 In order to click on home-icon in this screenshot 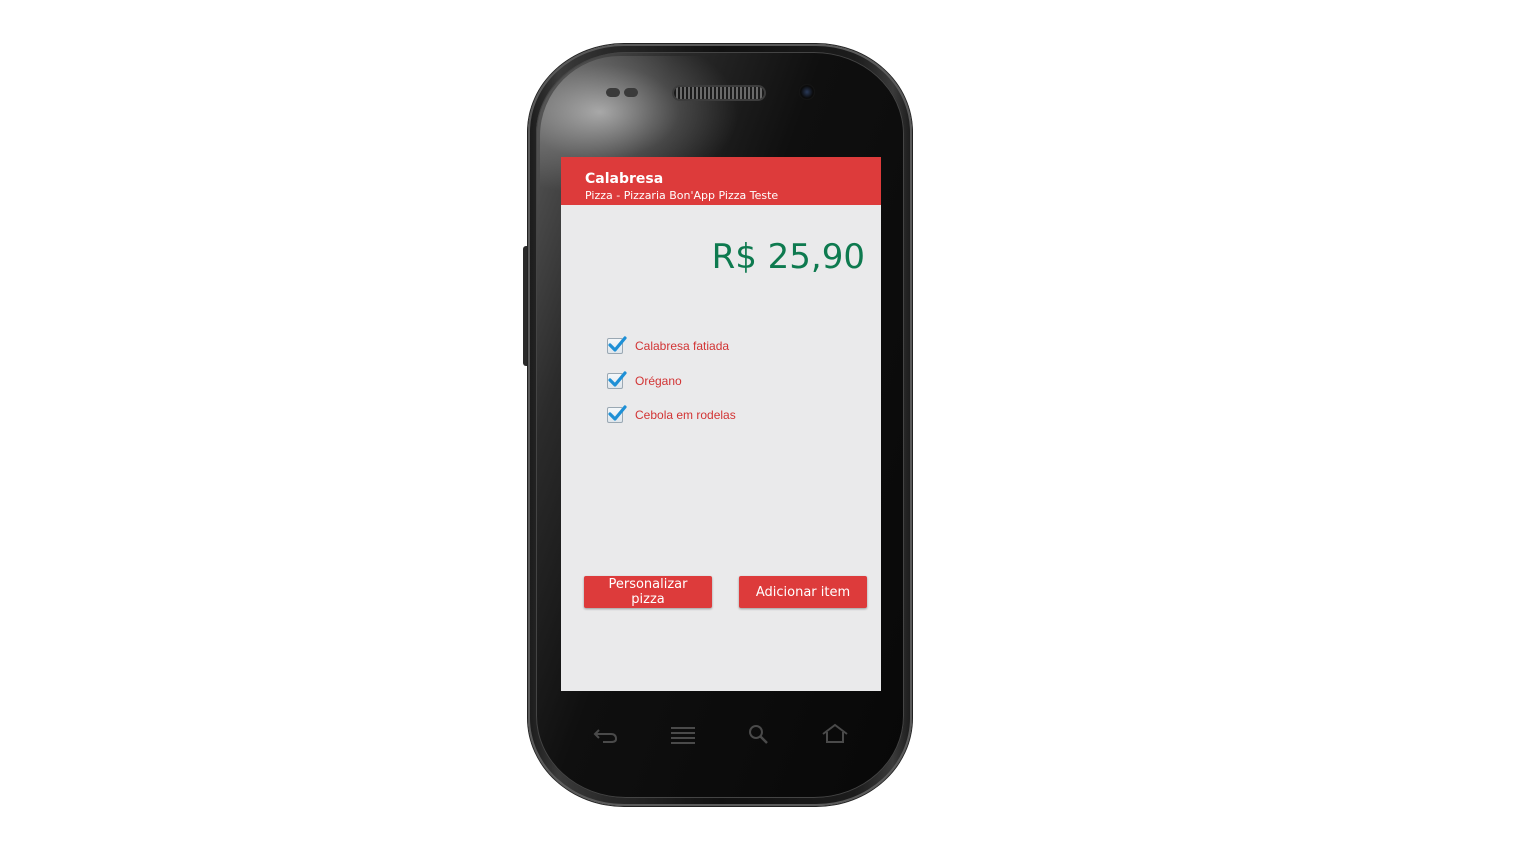, I will do `click(835, 734)`.